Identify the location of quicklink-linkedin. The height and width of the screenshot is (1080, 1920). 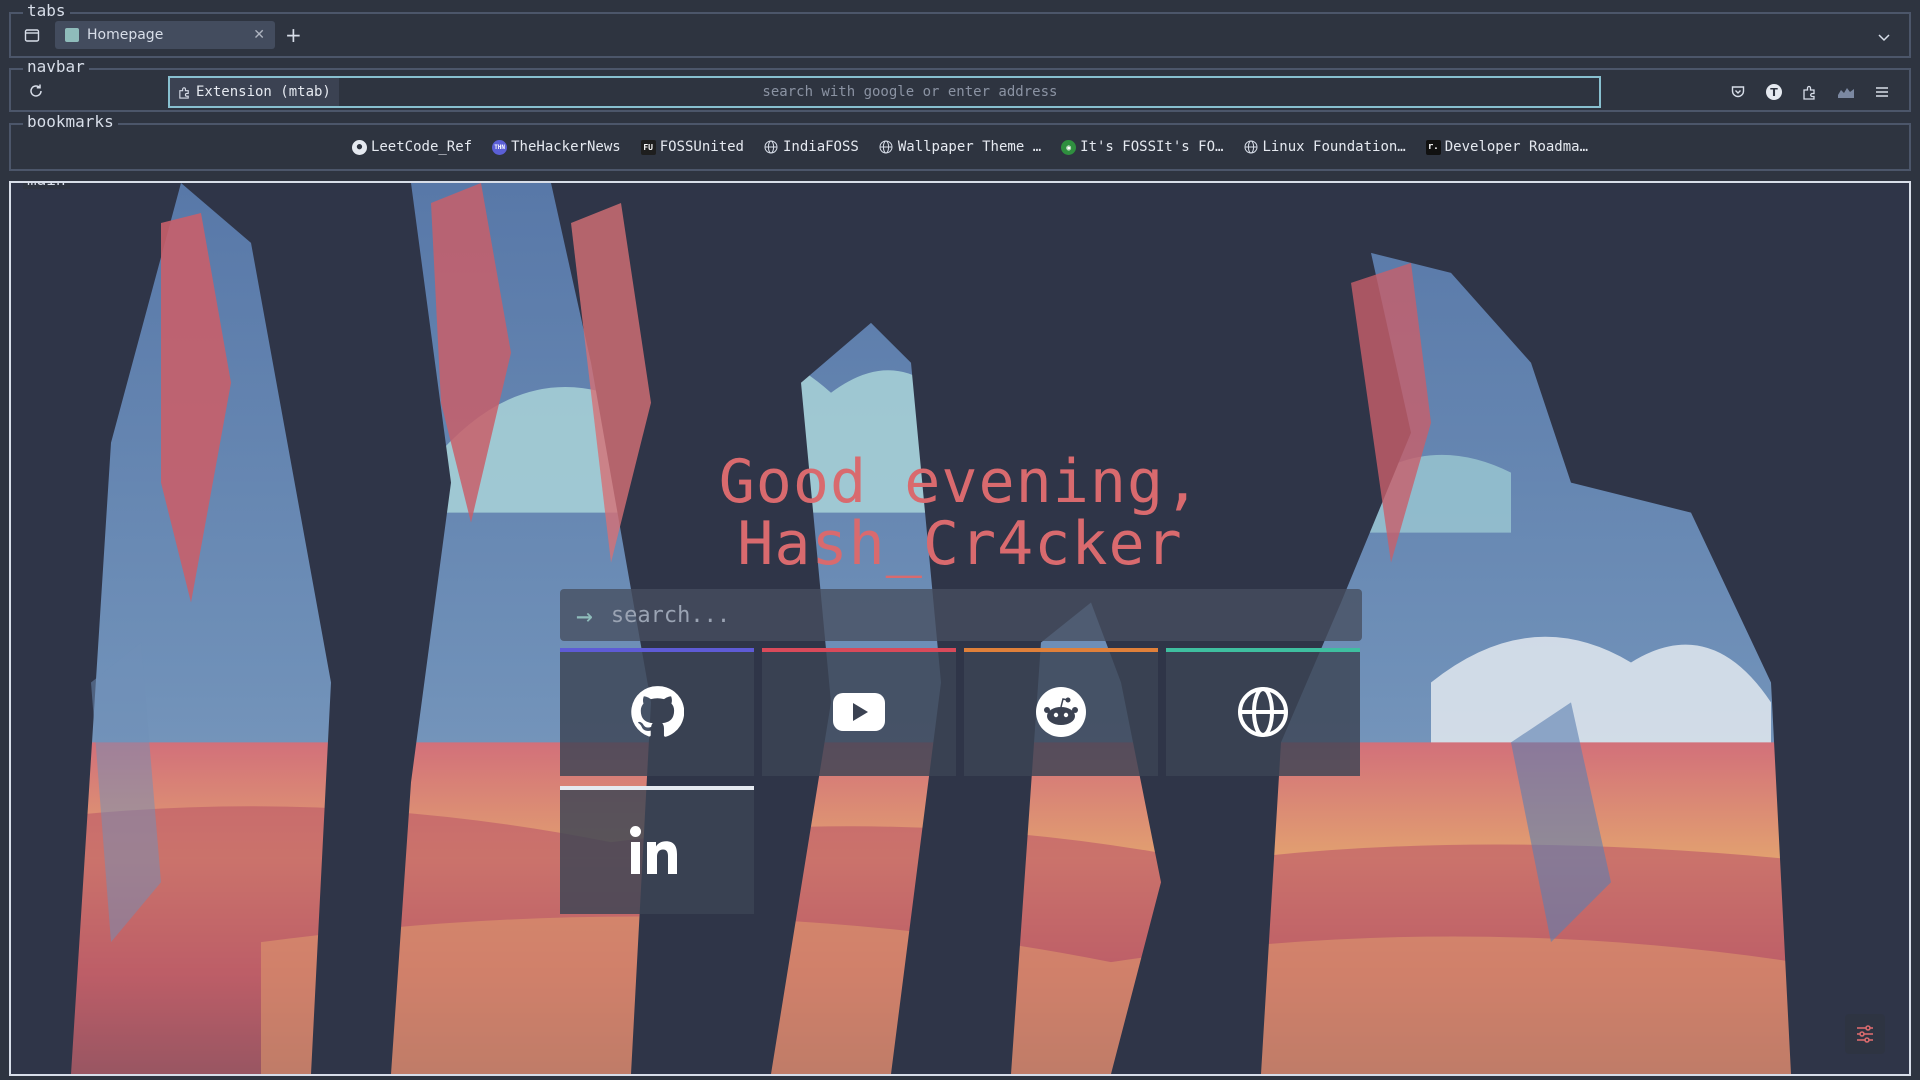
(657, 850).